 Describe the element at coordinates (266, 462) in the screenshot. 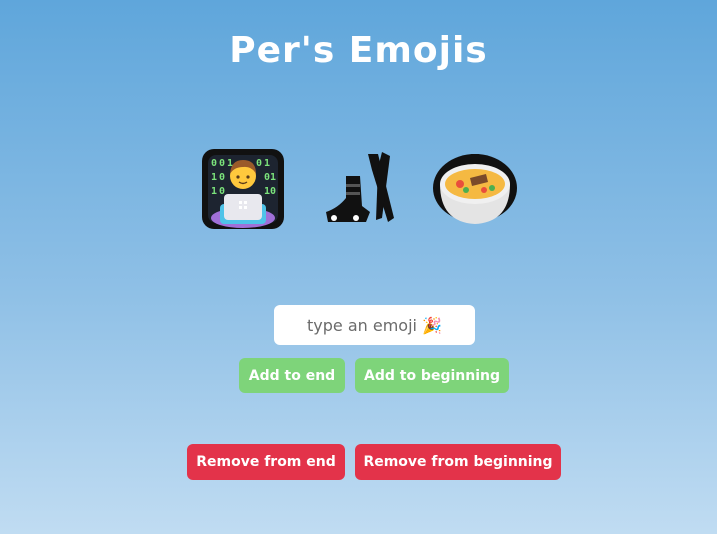

I see `remove-from-end-button: Remove from end` at that location.